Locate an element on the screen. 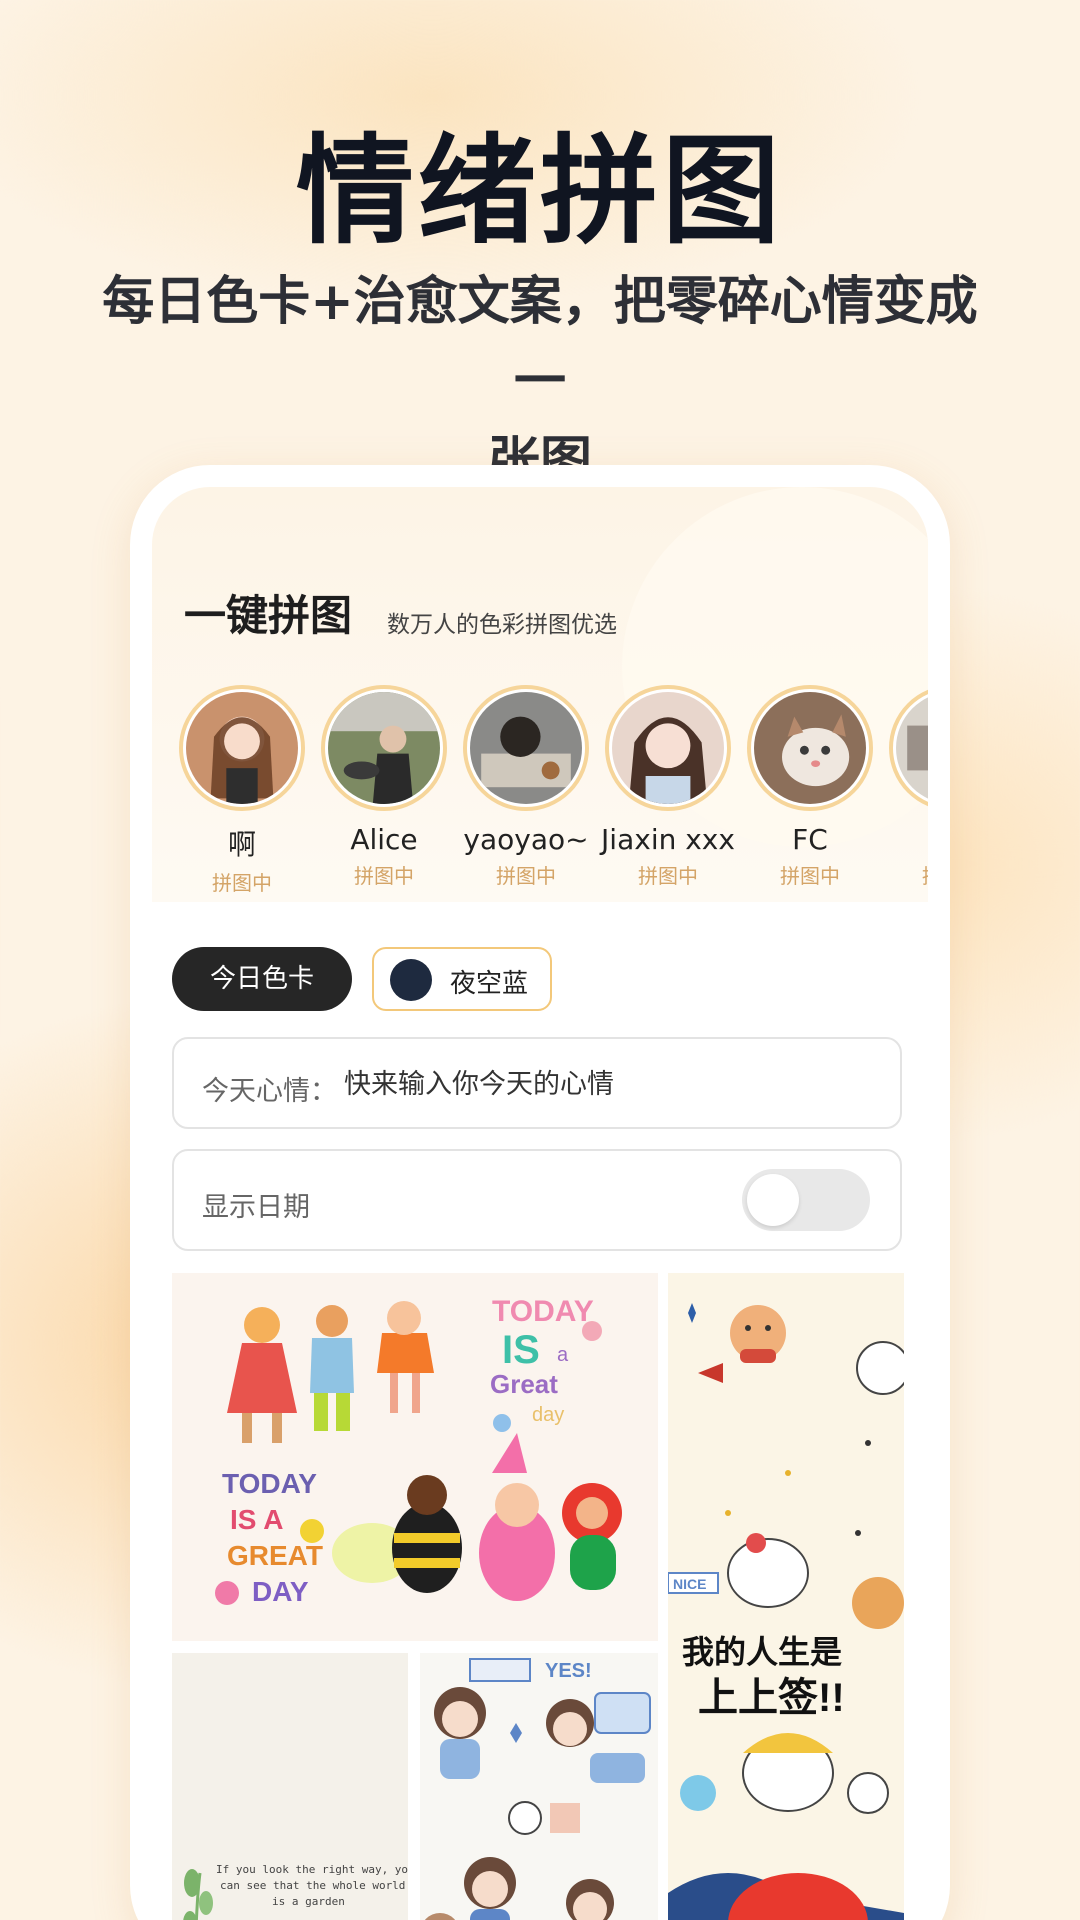 The image size is (1080, 1920). section-subtitle: 数万人的色彩拼图优选 is located at coordinates (502, 625).